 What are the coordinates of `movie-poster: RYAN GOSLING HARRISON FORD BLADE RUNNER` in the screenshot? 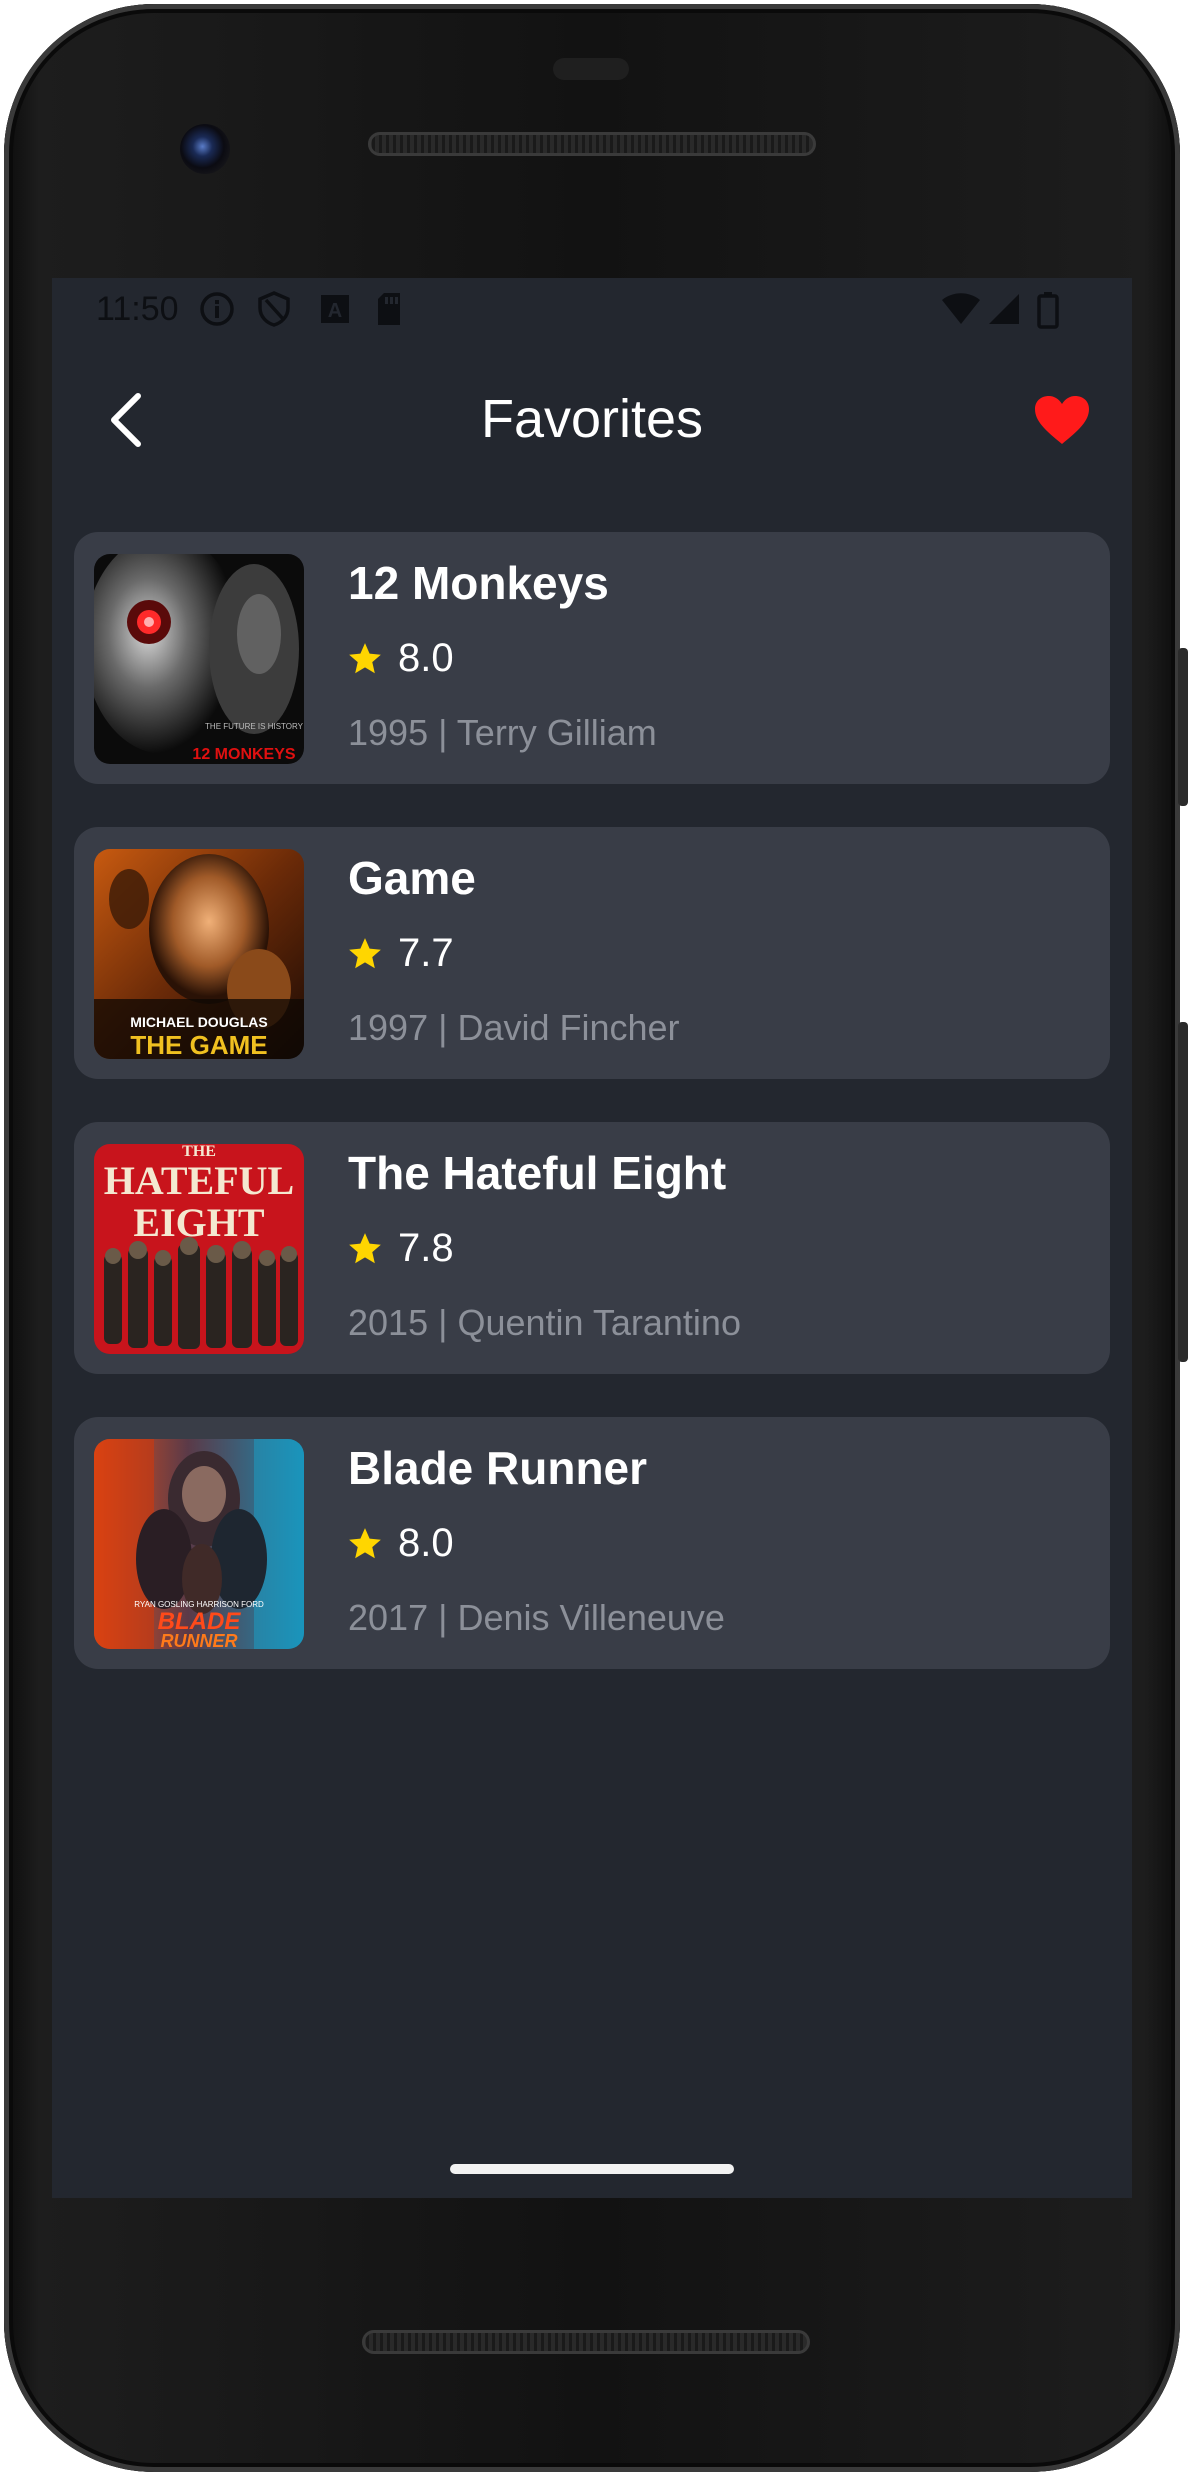 It's located at (199, 1544).